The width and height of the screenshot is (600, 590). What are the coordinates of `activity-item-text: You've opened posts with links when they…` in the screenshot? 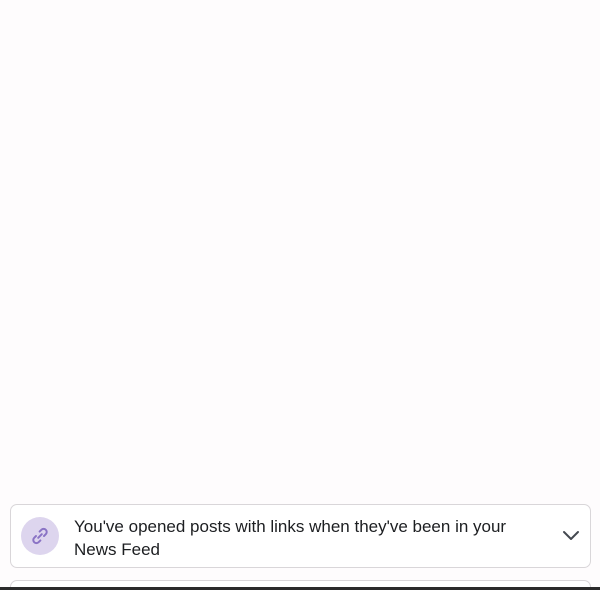 It's located at (290, 538).